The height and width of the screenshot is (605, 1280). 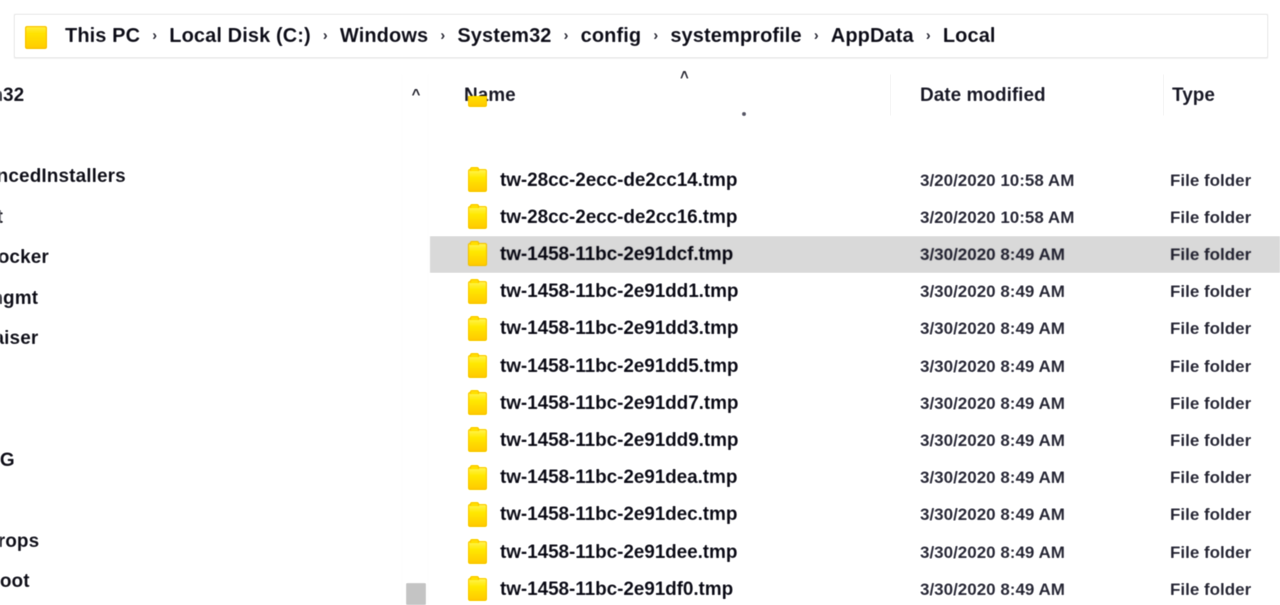 What do you see at coordinates (63, 177) in the screenshot?
I see `nav-tree-item: ancedInstallers` at bounding box center [63, 177].